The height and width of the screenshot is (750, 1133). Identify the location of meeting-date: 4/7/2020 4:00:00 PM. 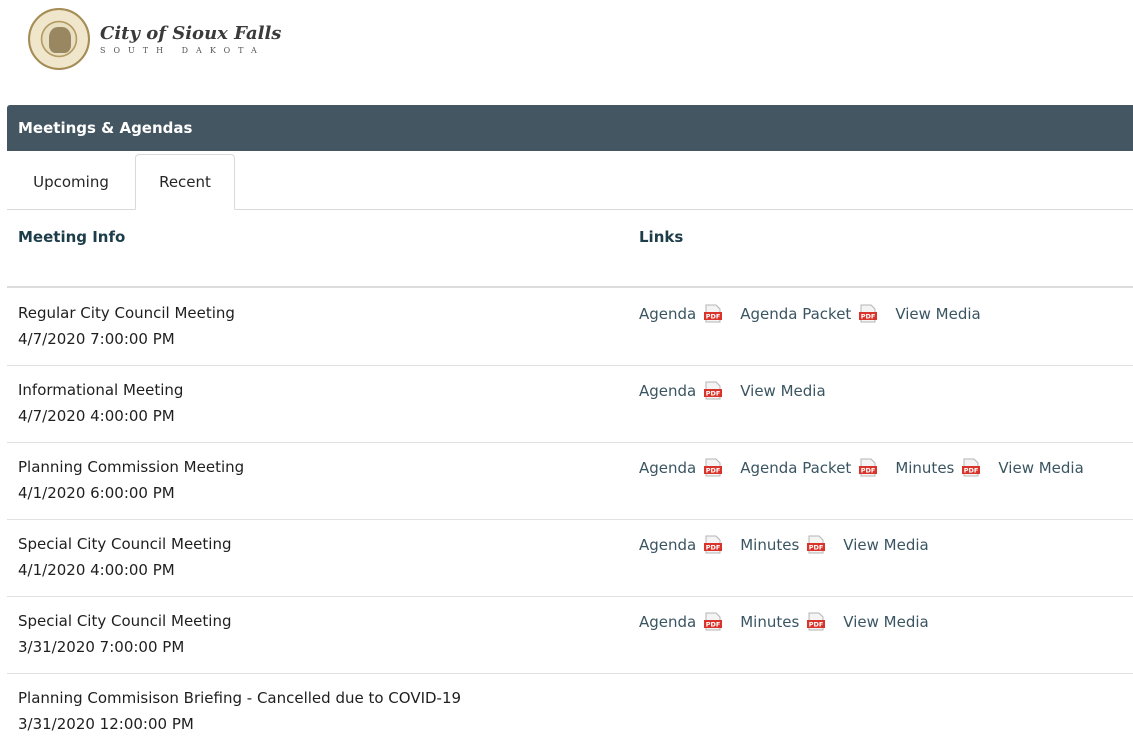
(96, 416).